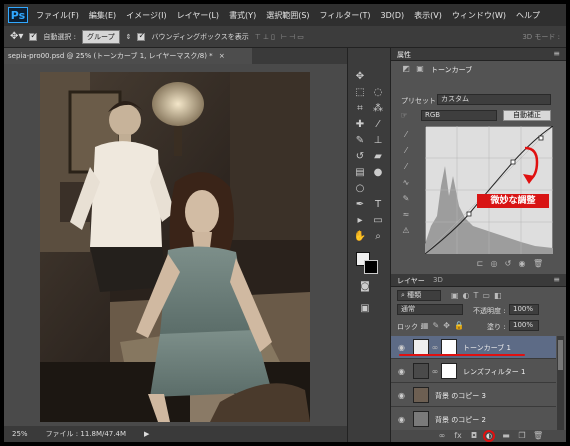 The width and height of the screenshot is (570, 446). What do you see at coordinates (421, 395) in the screenshot?
I see `layer-thumbnail` at bounding box center [421, 395].